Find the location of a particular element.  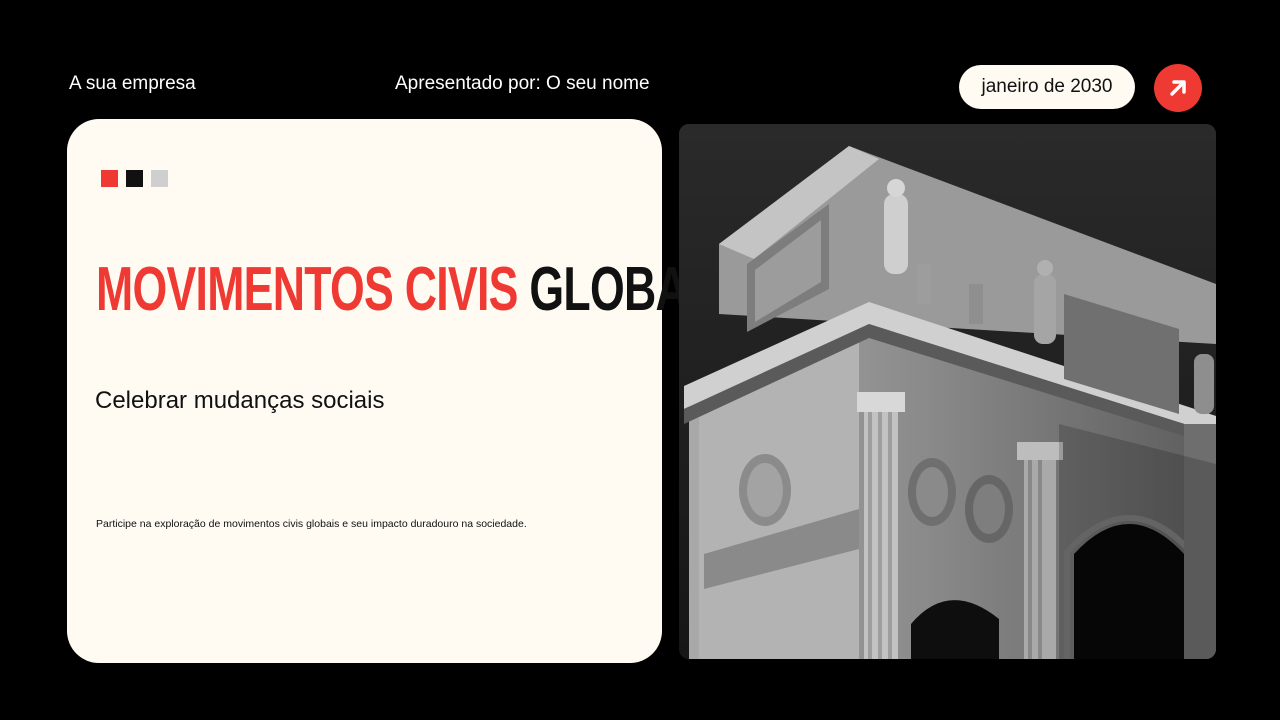

square-gray is located at coordinates (159, 178).